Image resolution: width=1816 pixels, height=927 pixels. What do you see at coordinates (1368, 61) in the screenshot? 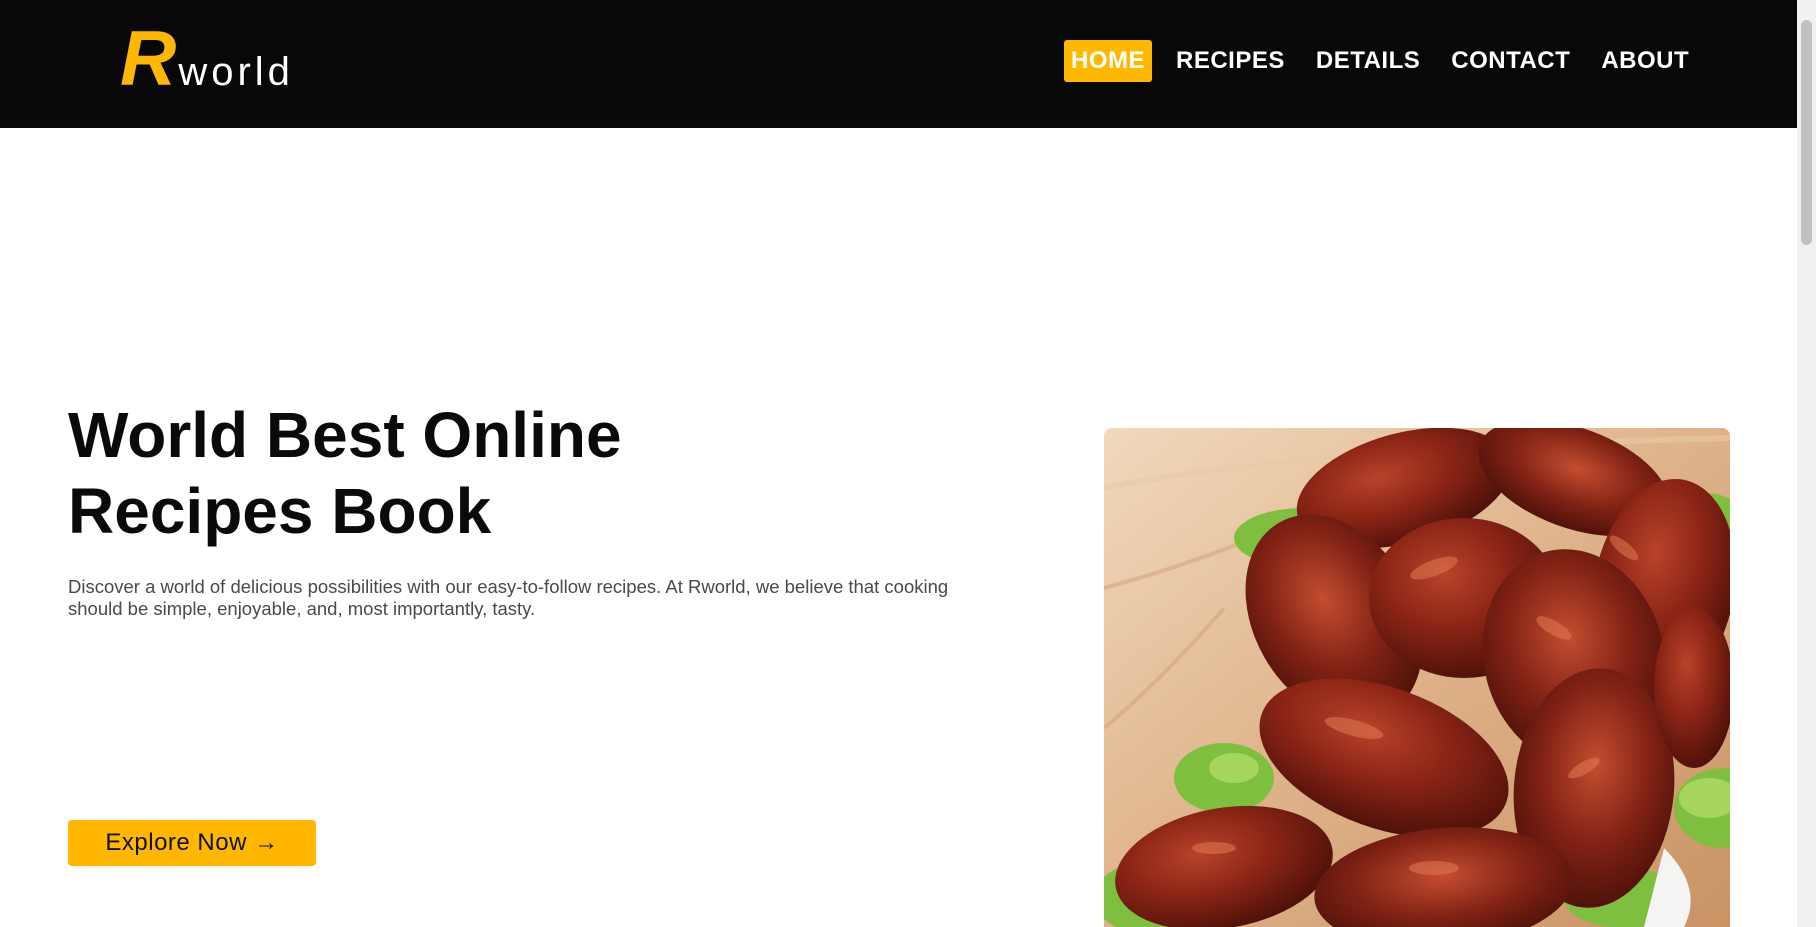
I see `nav-item-details: DETAILS` at bounding box center [1368, 61].